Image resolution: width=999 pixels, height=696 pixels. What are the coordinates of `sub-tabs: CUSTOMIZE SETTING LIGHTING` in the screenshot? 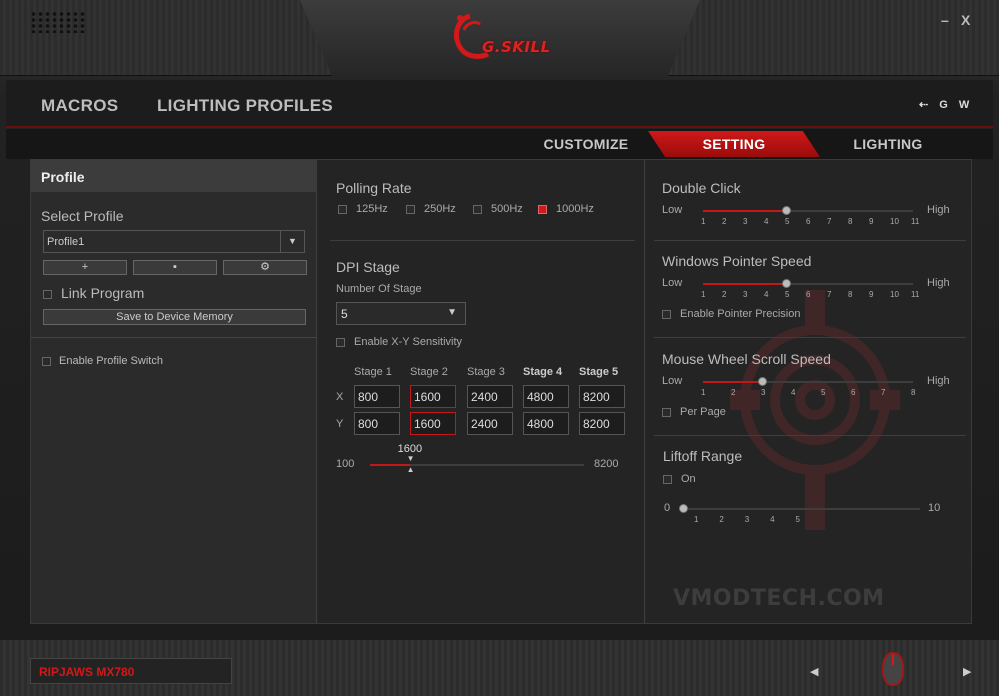 It's located at (499, 144).